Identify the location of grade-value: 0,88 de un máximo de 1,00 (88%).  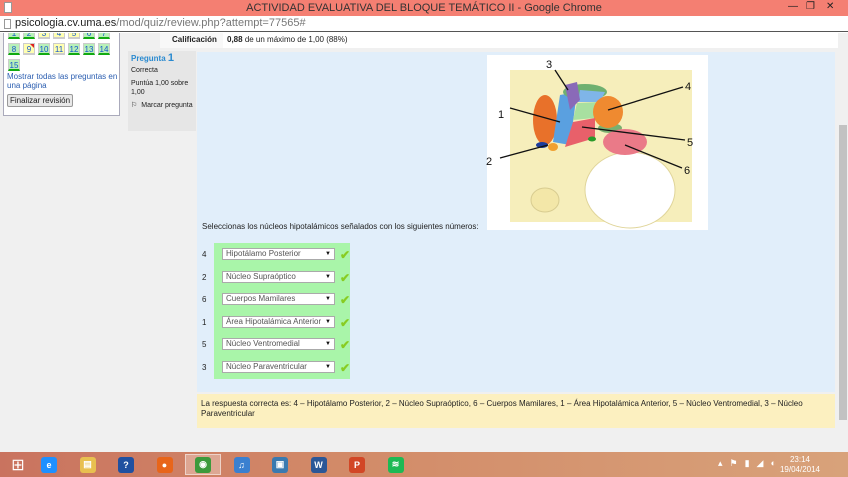
(530, 40).